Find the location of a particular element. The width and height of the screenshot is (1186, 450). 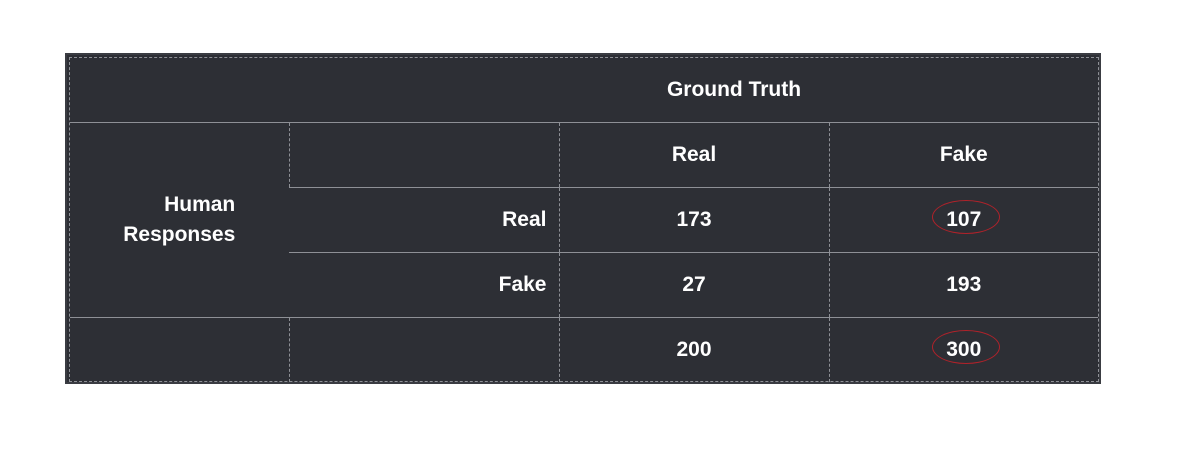

cell-real-fake-cell: 107 is located at coordinates (963, 220).